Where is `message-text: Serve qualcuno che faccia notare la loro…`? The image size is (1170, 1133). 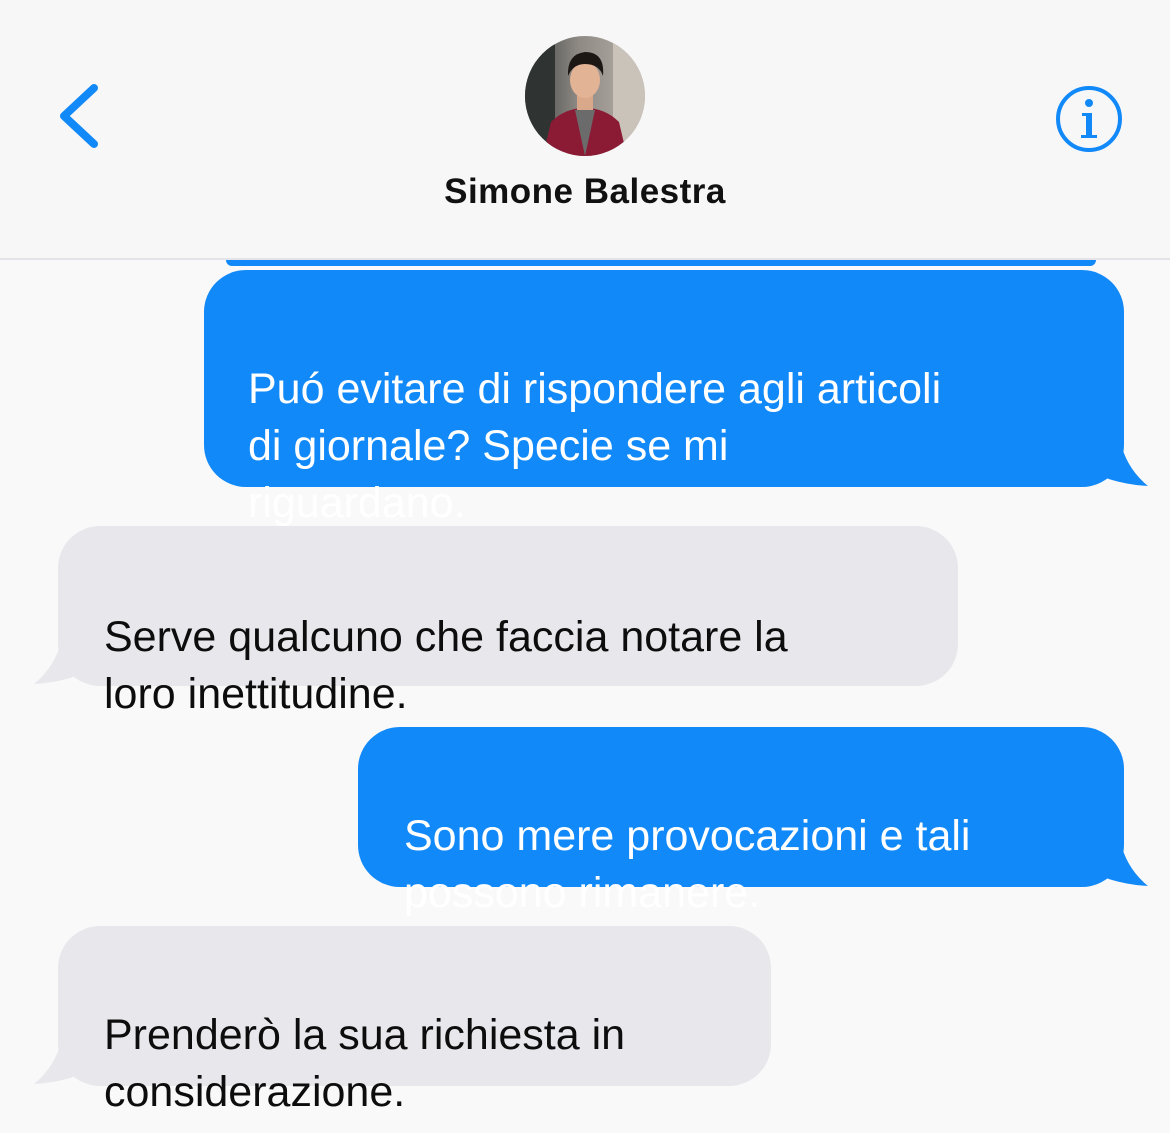
message-text: Serve qualcuno che faccia notare la loro… is located at coordinates (446, 665).